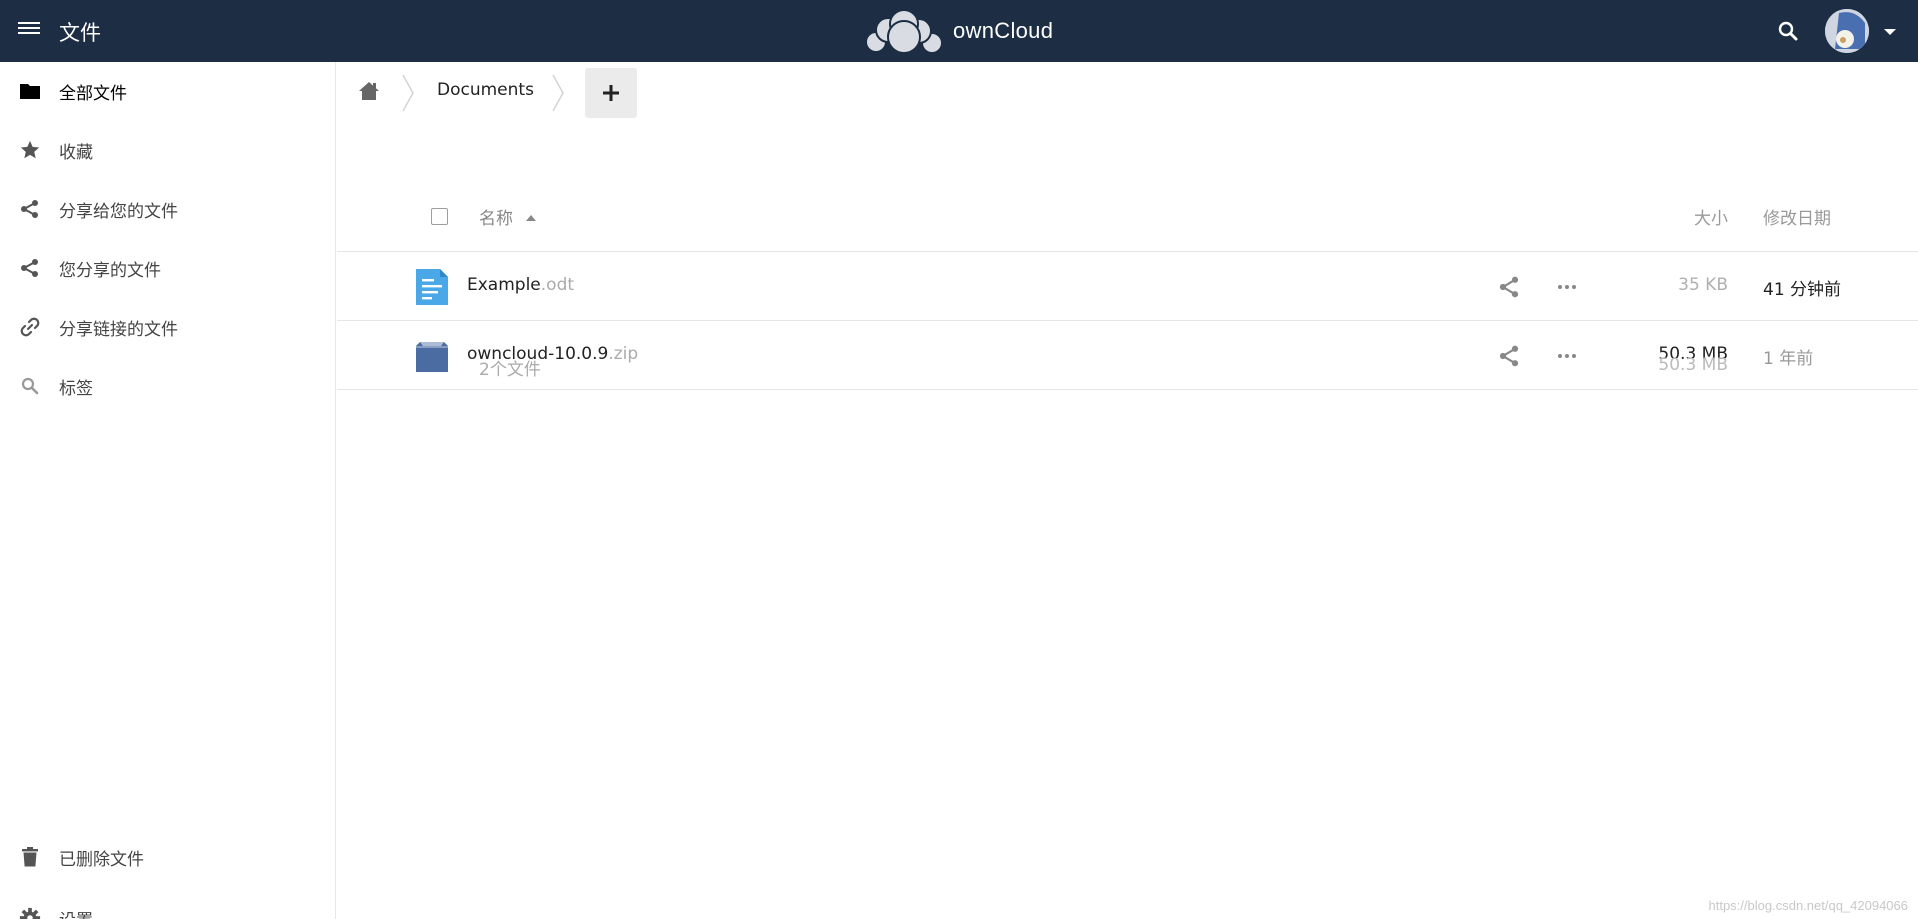 The width and height of the screenshot is (1918, 919). What do you see at coordinates (167, 150) in the screenshot?
I see `sidebar-item-favorites: 收藏` at bounding box center [167, 150].